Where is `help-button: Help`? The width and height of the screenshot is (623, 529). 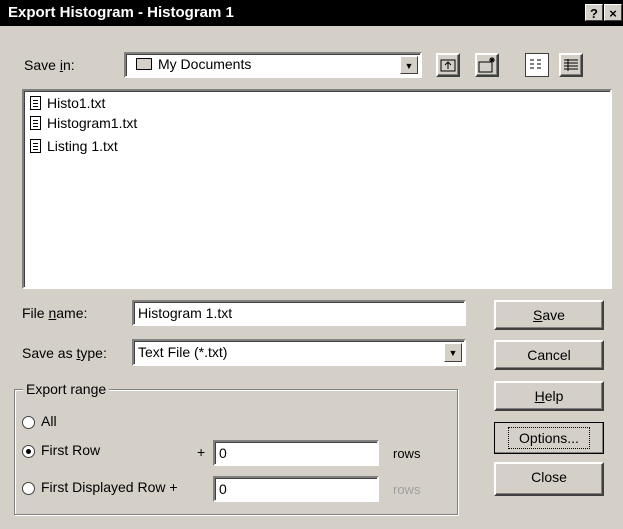 help-button: Help is located at coordinates (549, 396).